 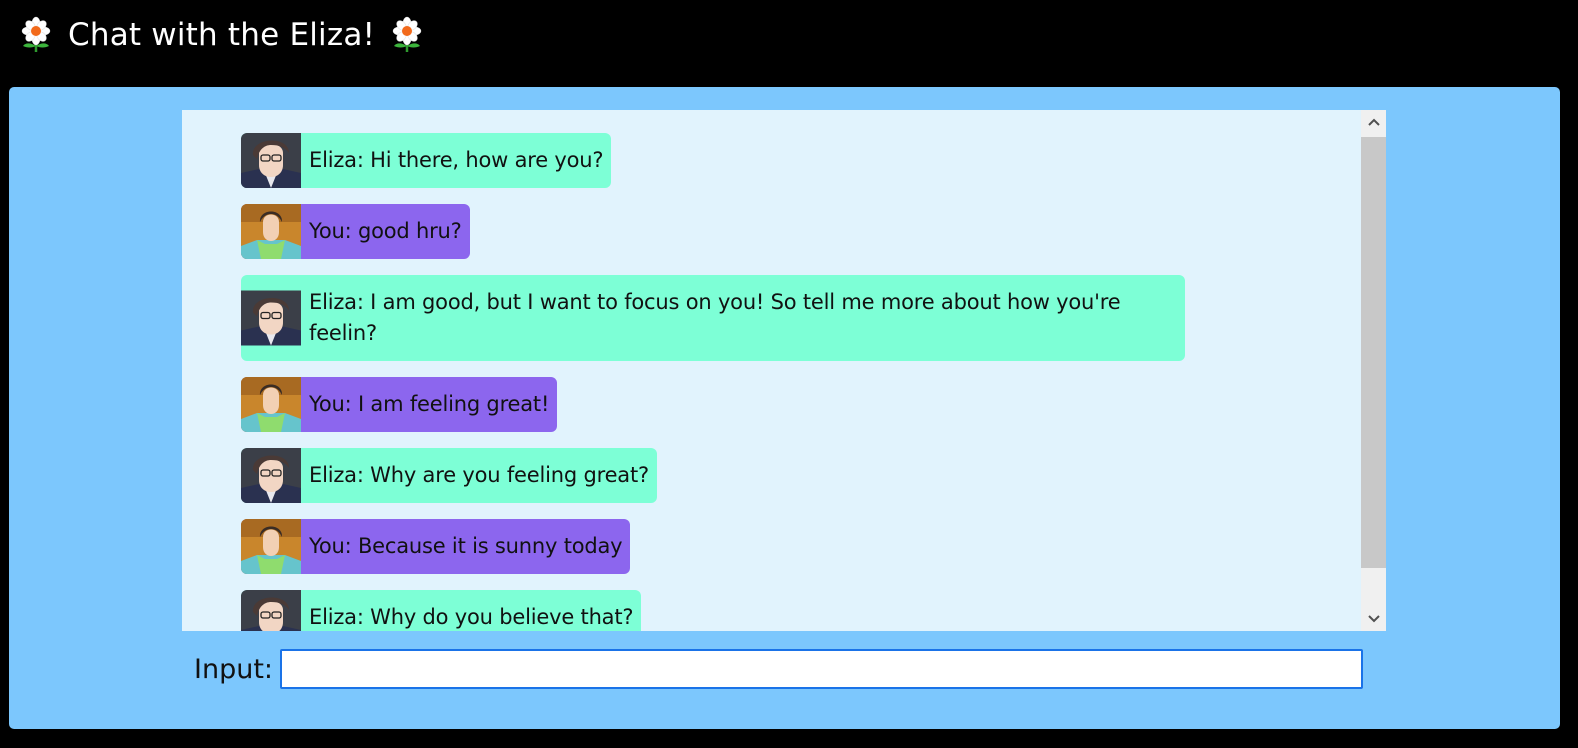 I want to click on message-you: You: Because it is sunny today, so click(x=436, y=546).